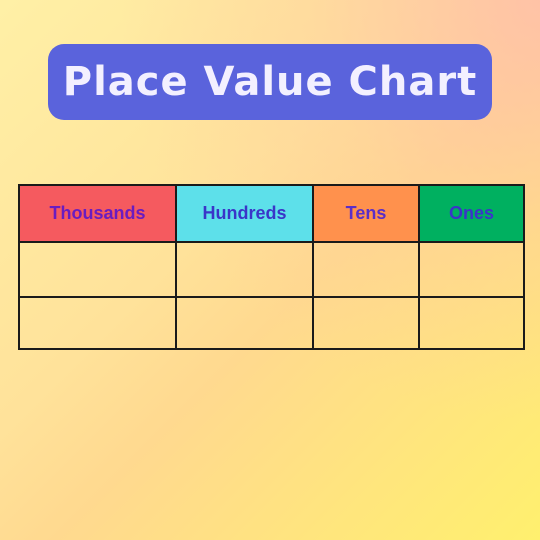  I want to click on page-title: Place Value Chart, so click(270, 82).